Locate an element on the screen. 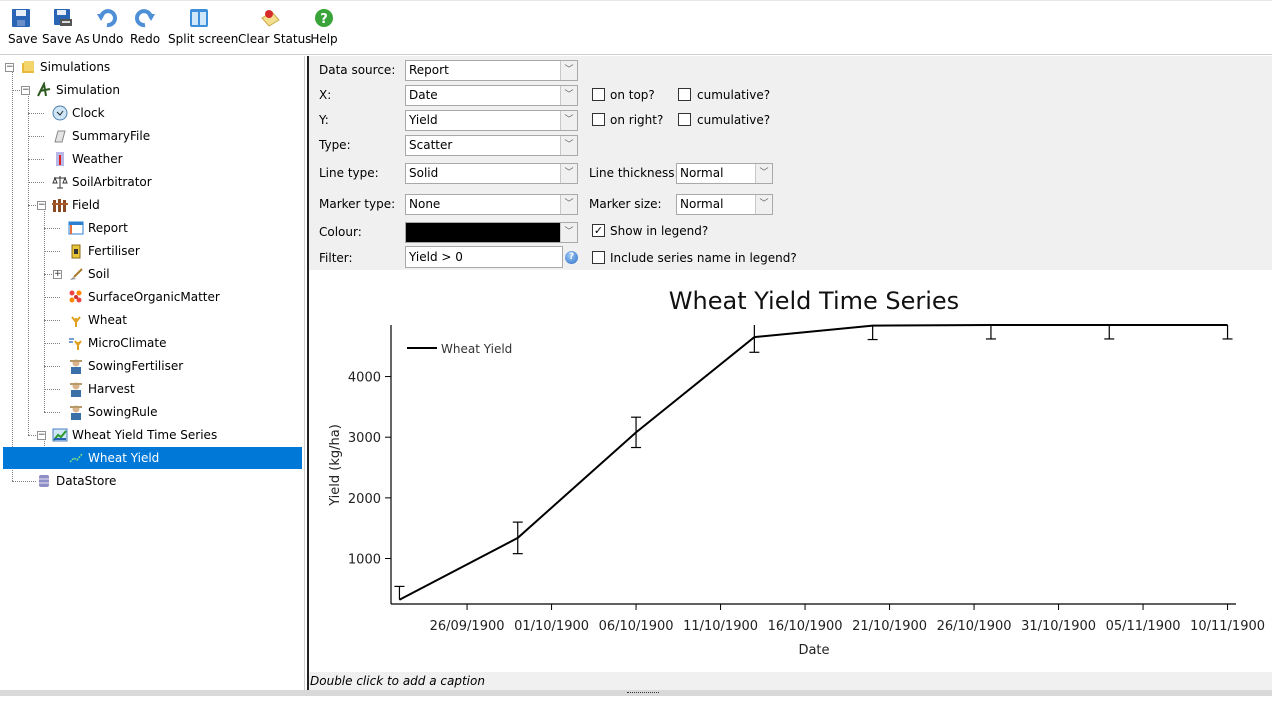  line-thickness-dropdown: Normal ﹀ is located at coordinates (724, 173).